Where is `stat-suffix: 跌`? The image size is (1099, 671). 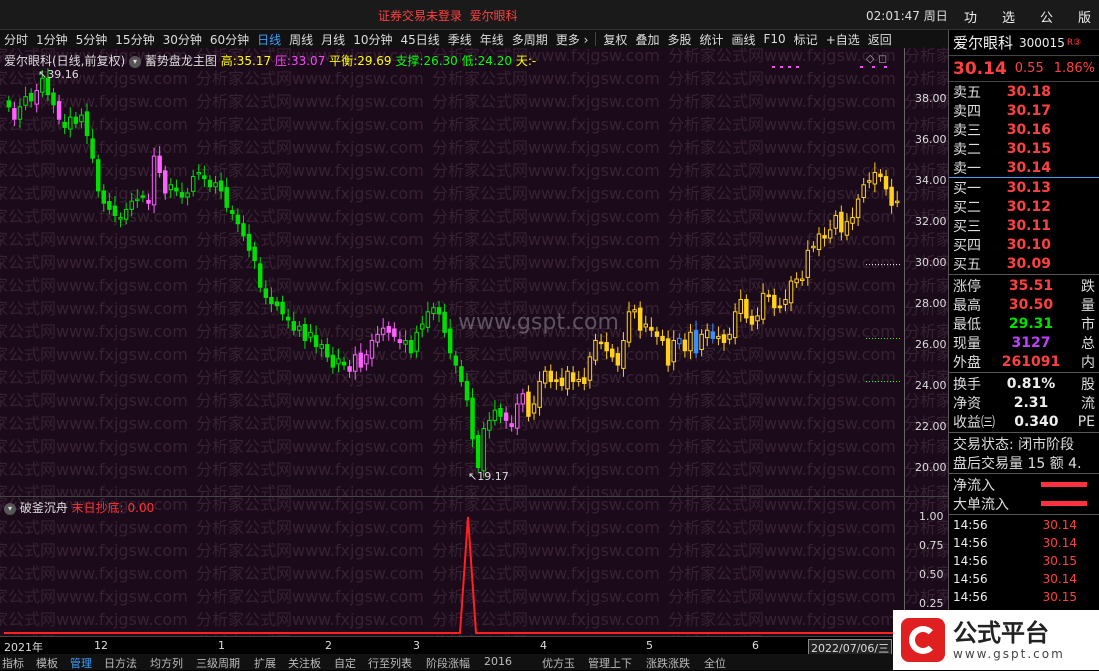
stat-suffix: 跌 is located at coordinates (1087, 286).